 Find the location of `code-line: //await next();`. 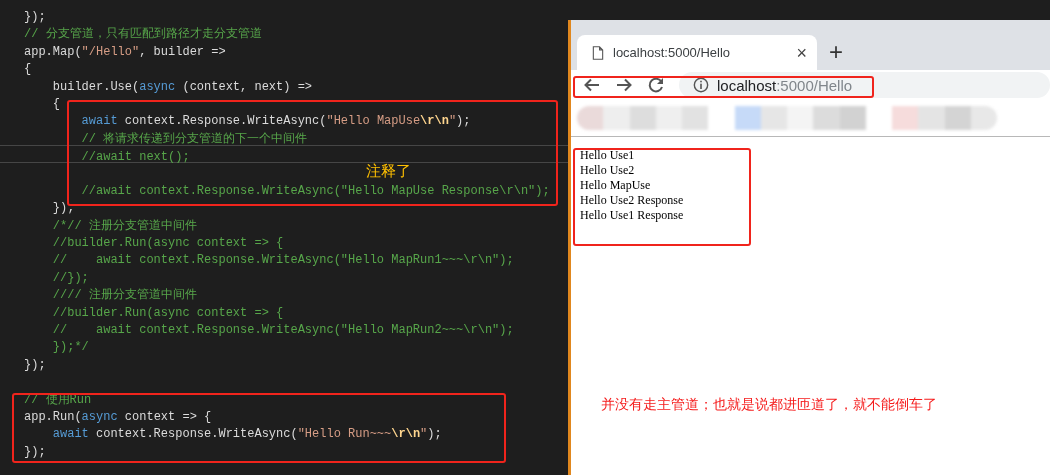

code-line: //await next(); is located at coordinates (135, 158).